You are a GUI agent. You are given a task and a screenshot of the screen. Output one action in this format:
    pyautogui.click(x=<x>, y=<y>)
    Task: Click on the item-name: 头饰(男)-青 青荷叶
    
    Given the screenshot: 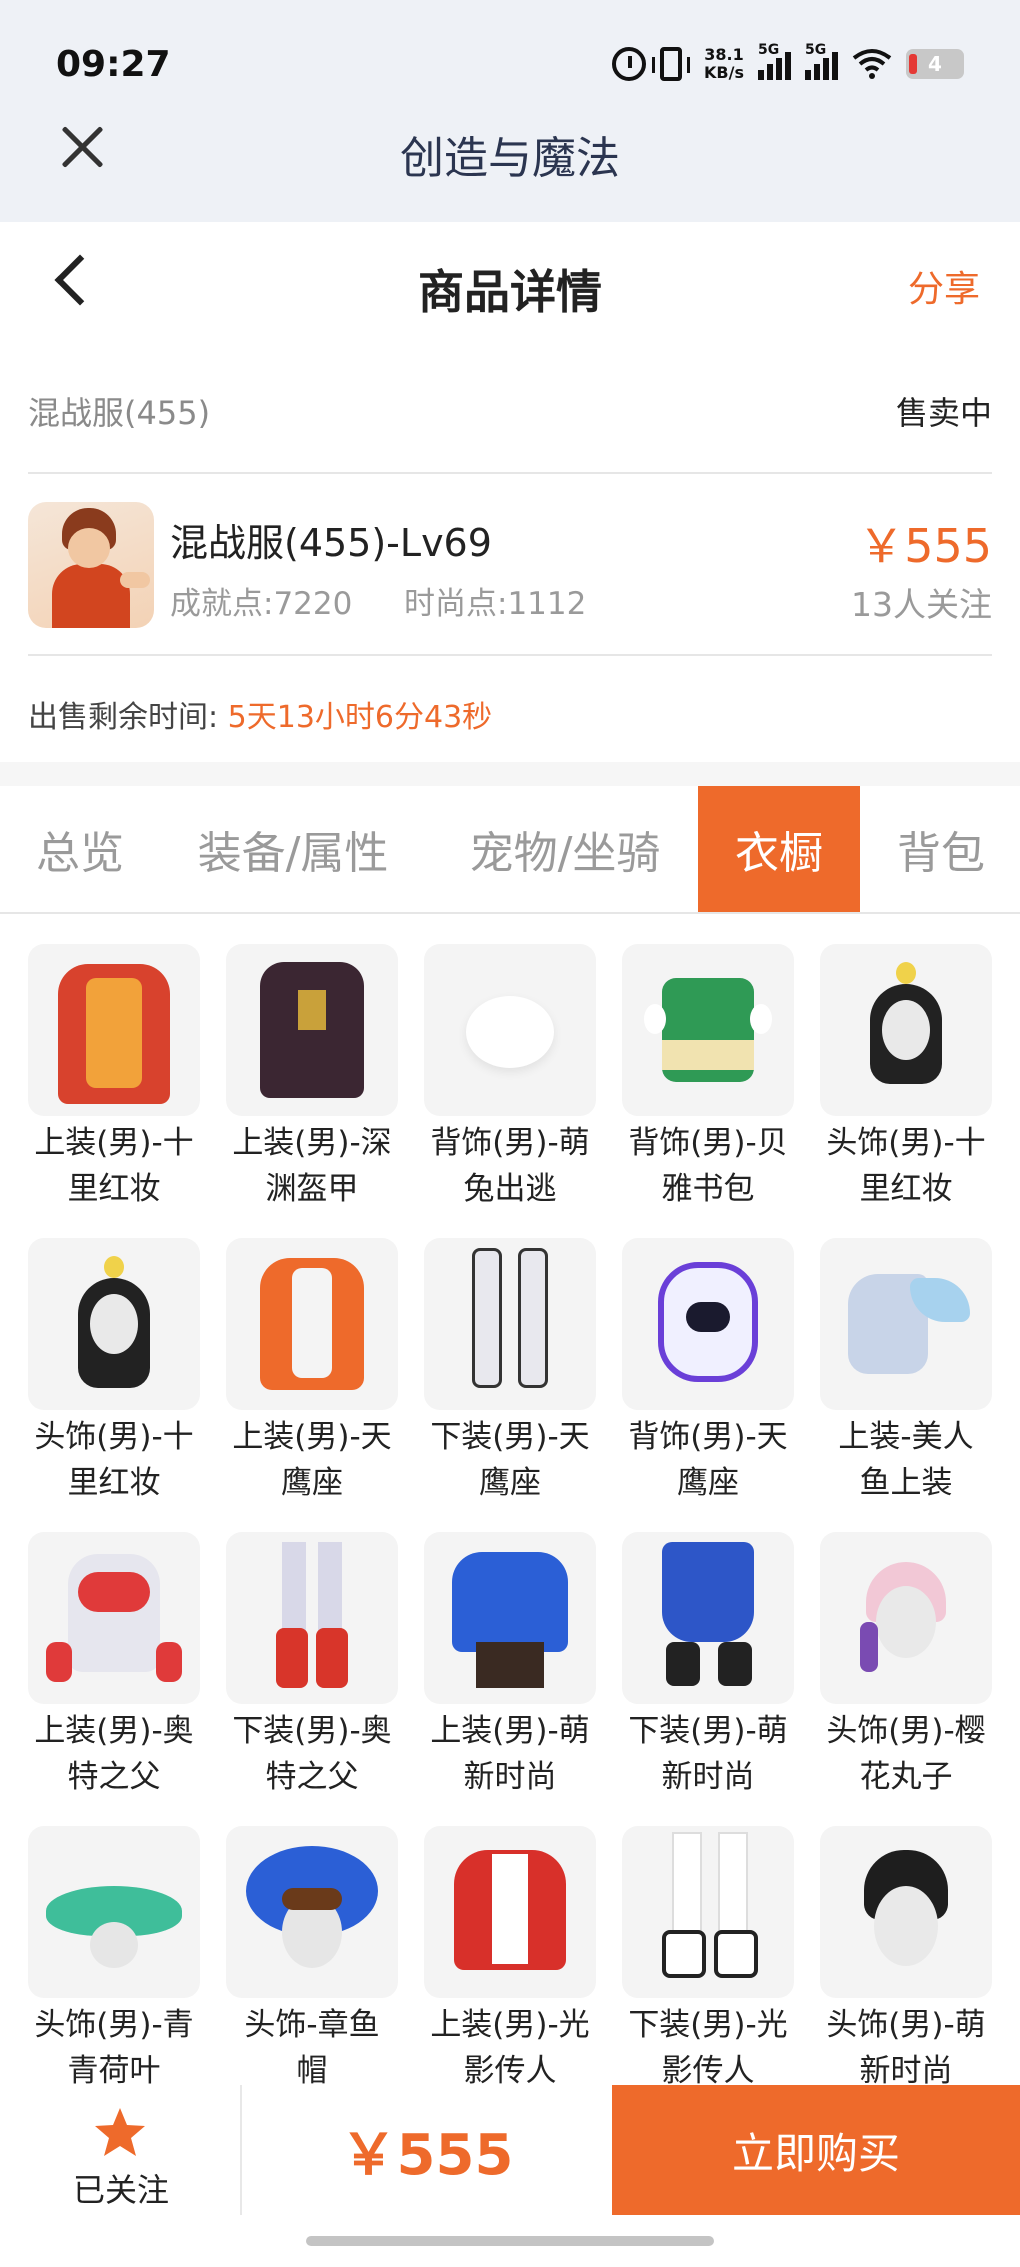 What is the action you would take?
    pyautogui.click(x=114, y=2048)
    